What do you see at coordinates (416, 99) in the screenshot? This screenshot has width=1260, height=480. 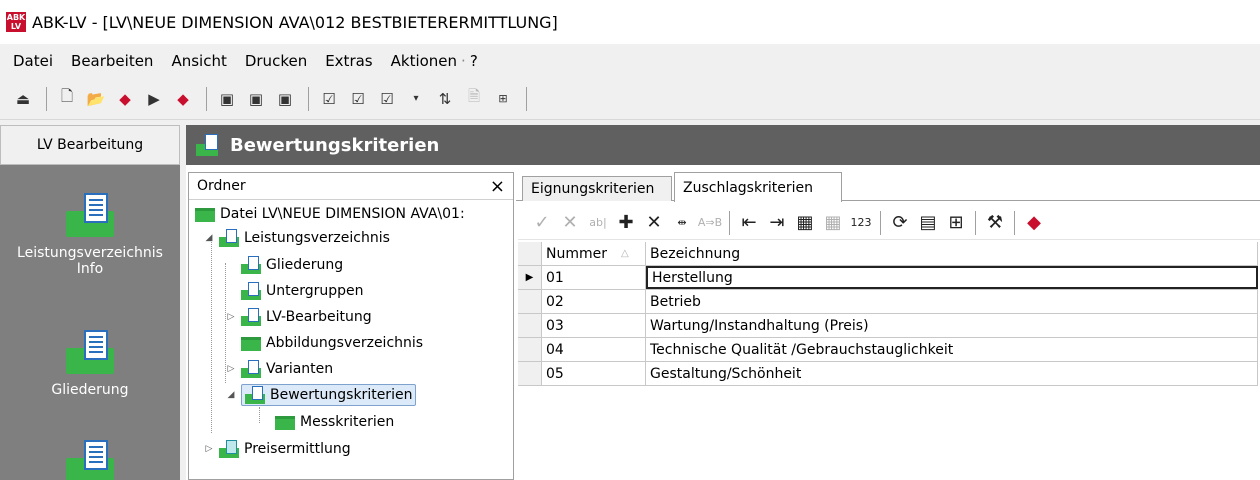 I see `dropdown-arrow-icon: ▾` at bounding box center [416, 99].